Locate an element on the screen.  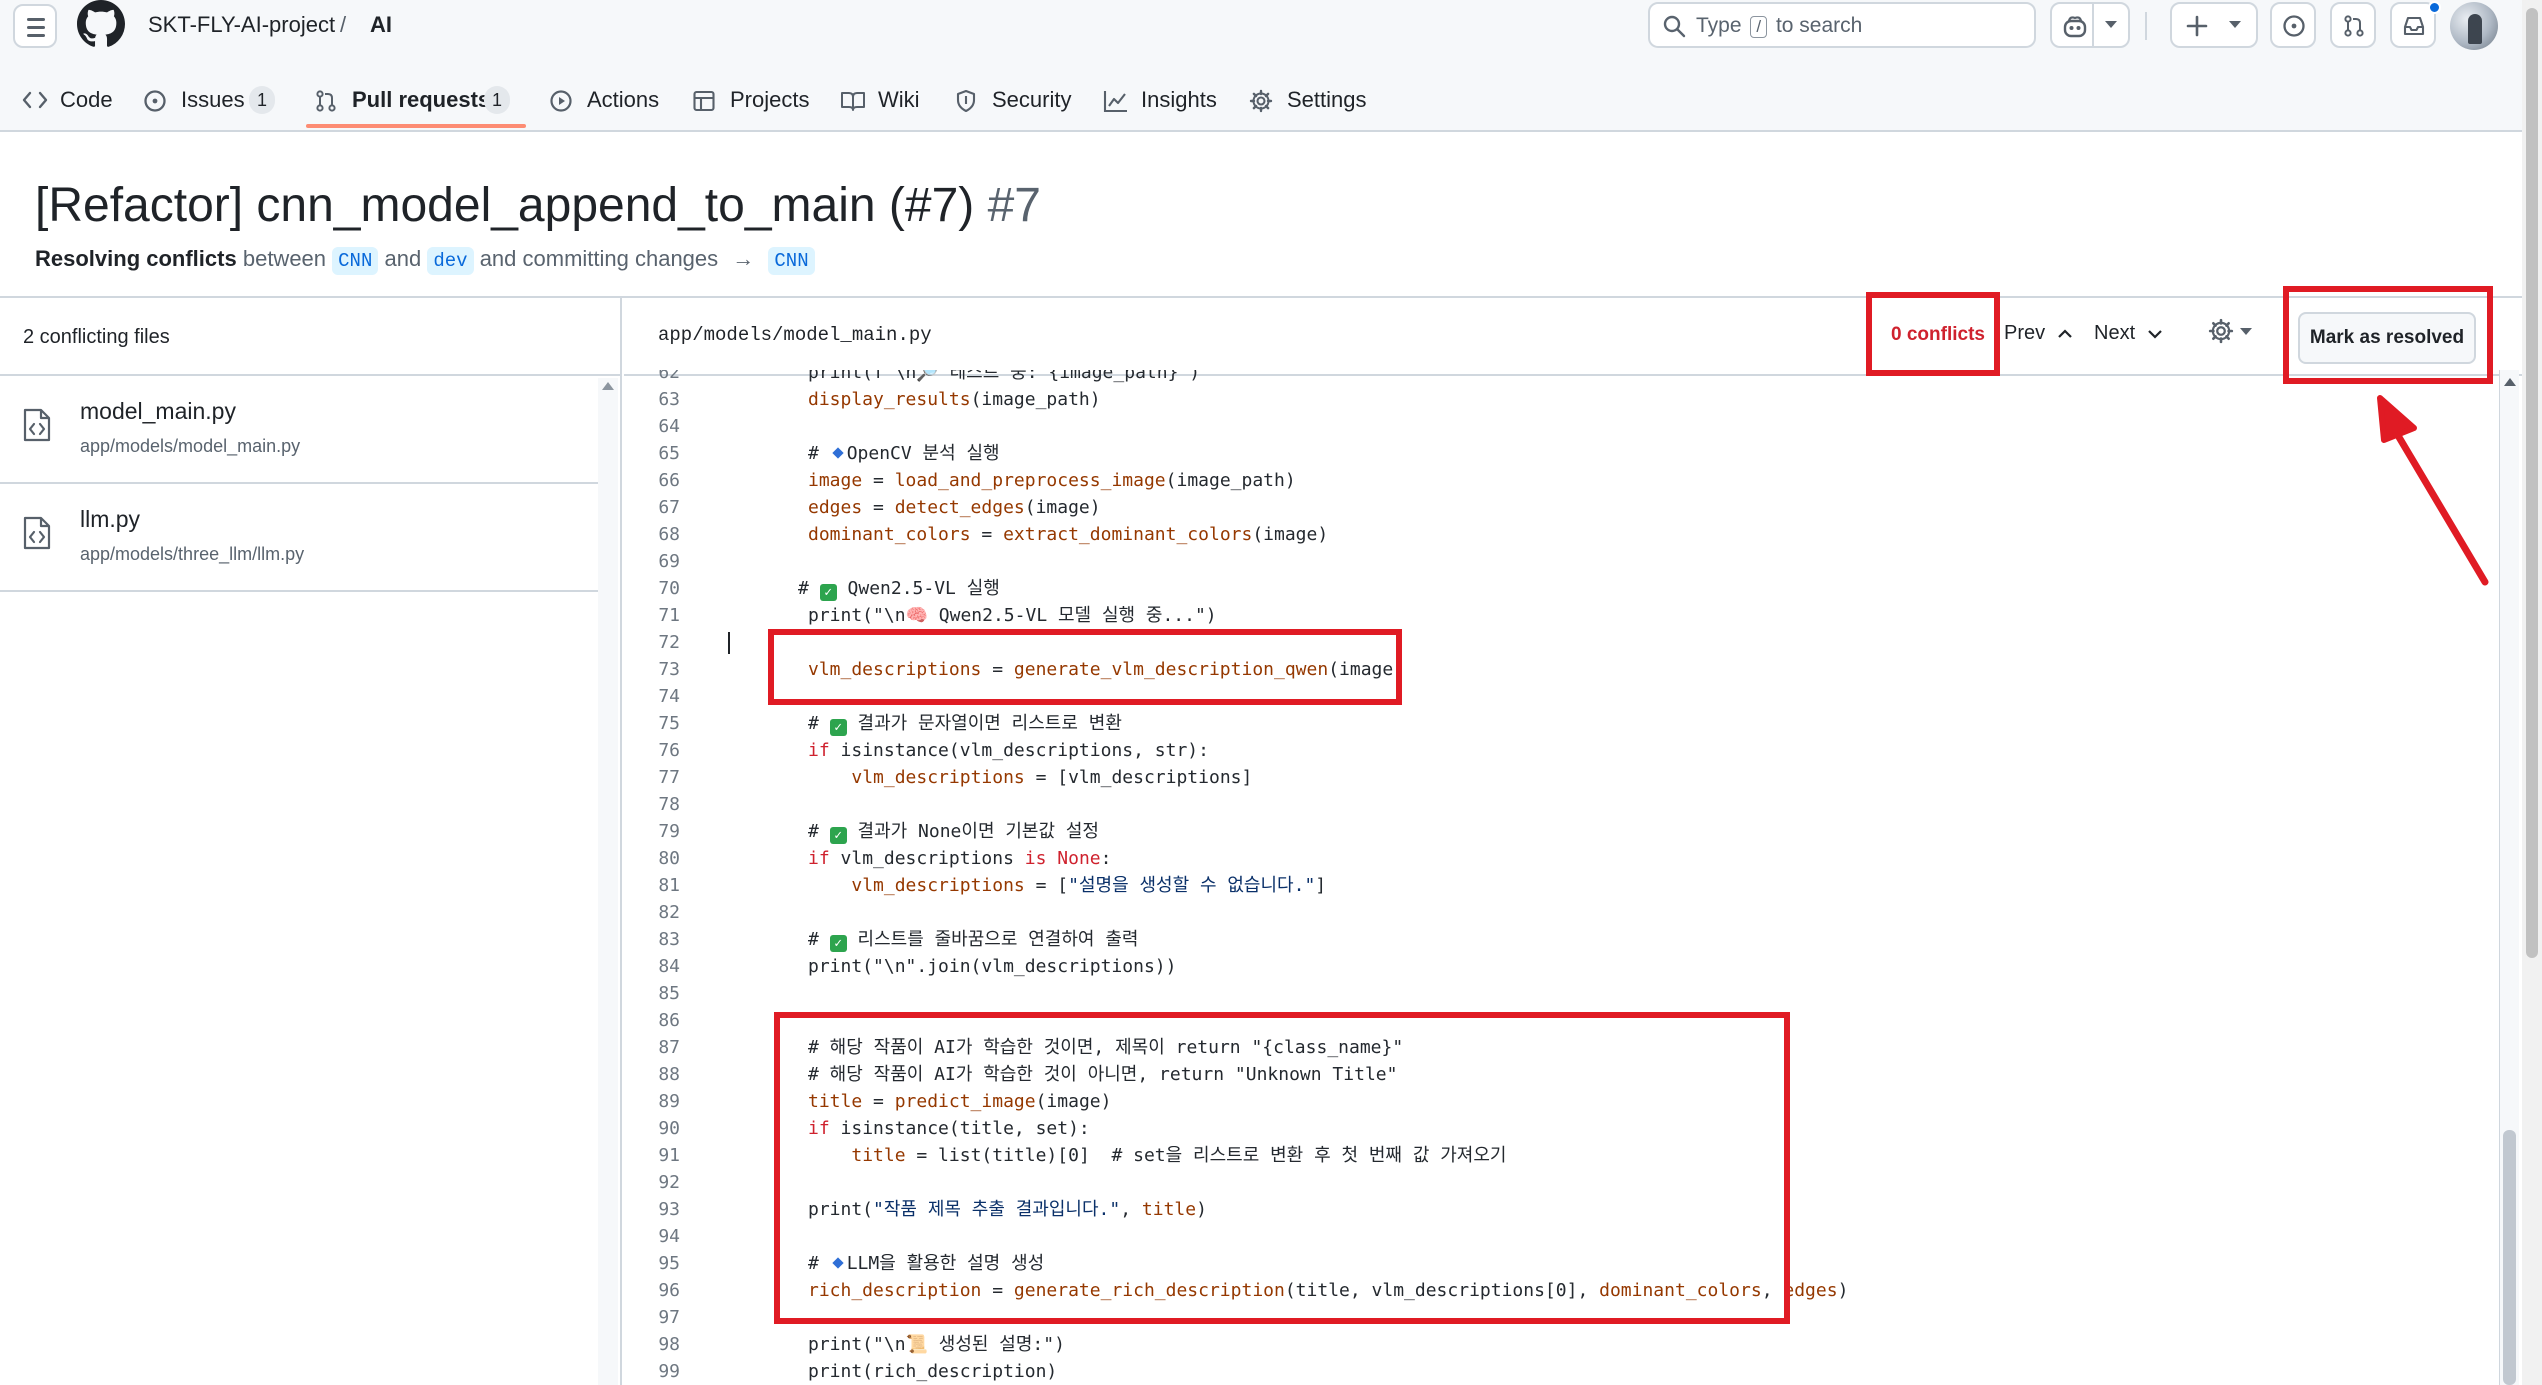
github-logo-icon is located at coordinates (101, 24).